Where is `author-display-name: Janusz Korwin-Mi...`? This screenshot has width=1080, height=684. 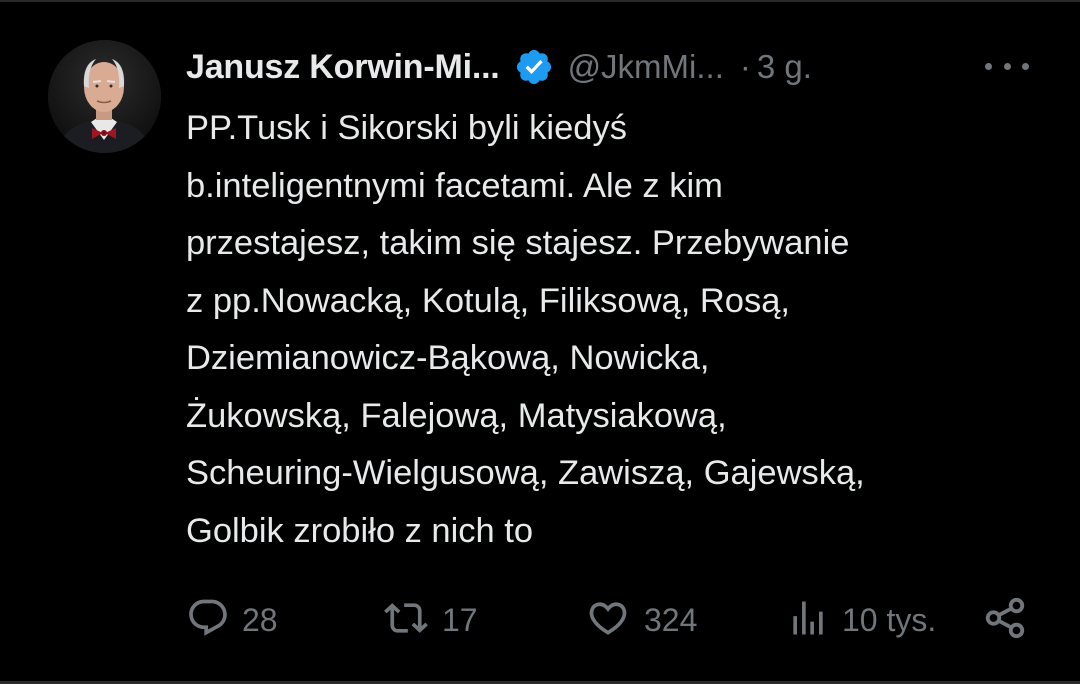
author-display-name: Janusz Korwin-Mi... is located at coordinates (343, 67).